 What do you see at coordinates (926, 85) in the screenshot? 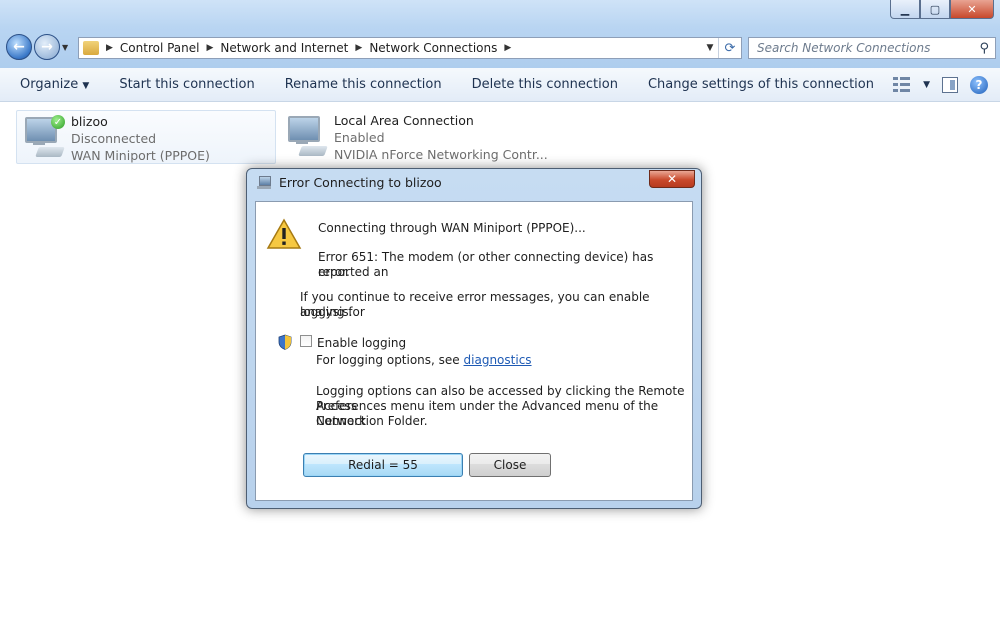
I see `view-options-dropdown: ▼` at bounding box center [926, 85].